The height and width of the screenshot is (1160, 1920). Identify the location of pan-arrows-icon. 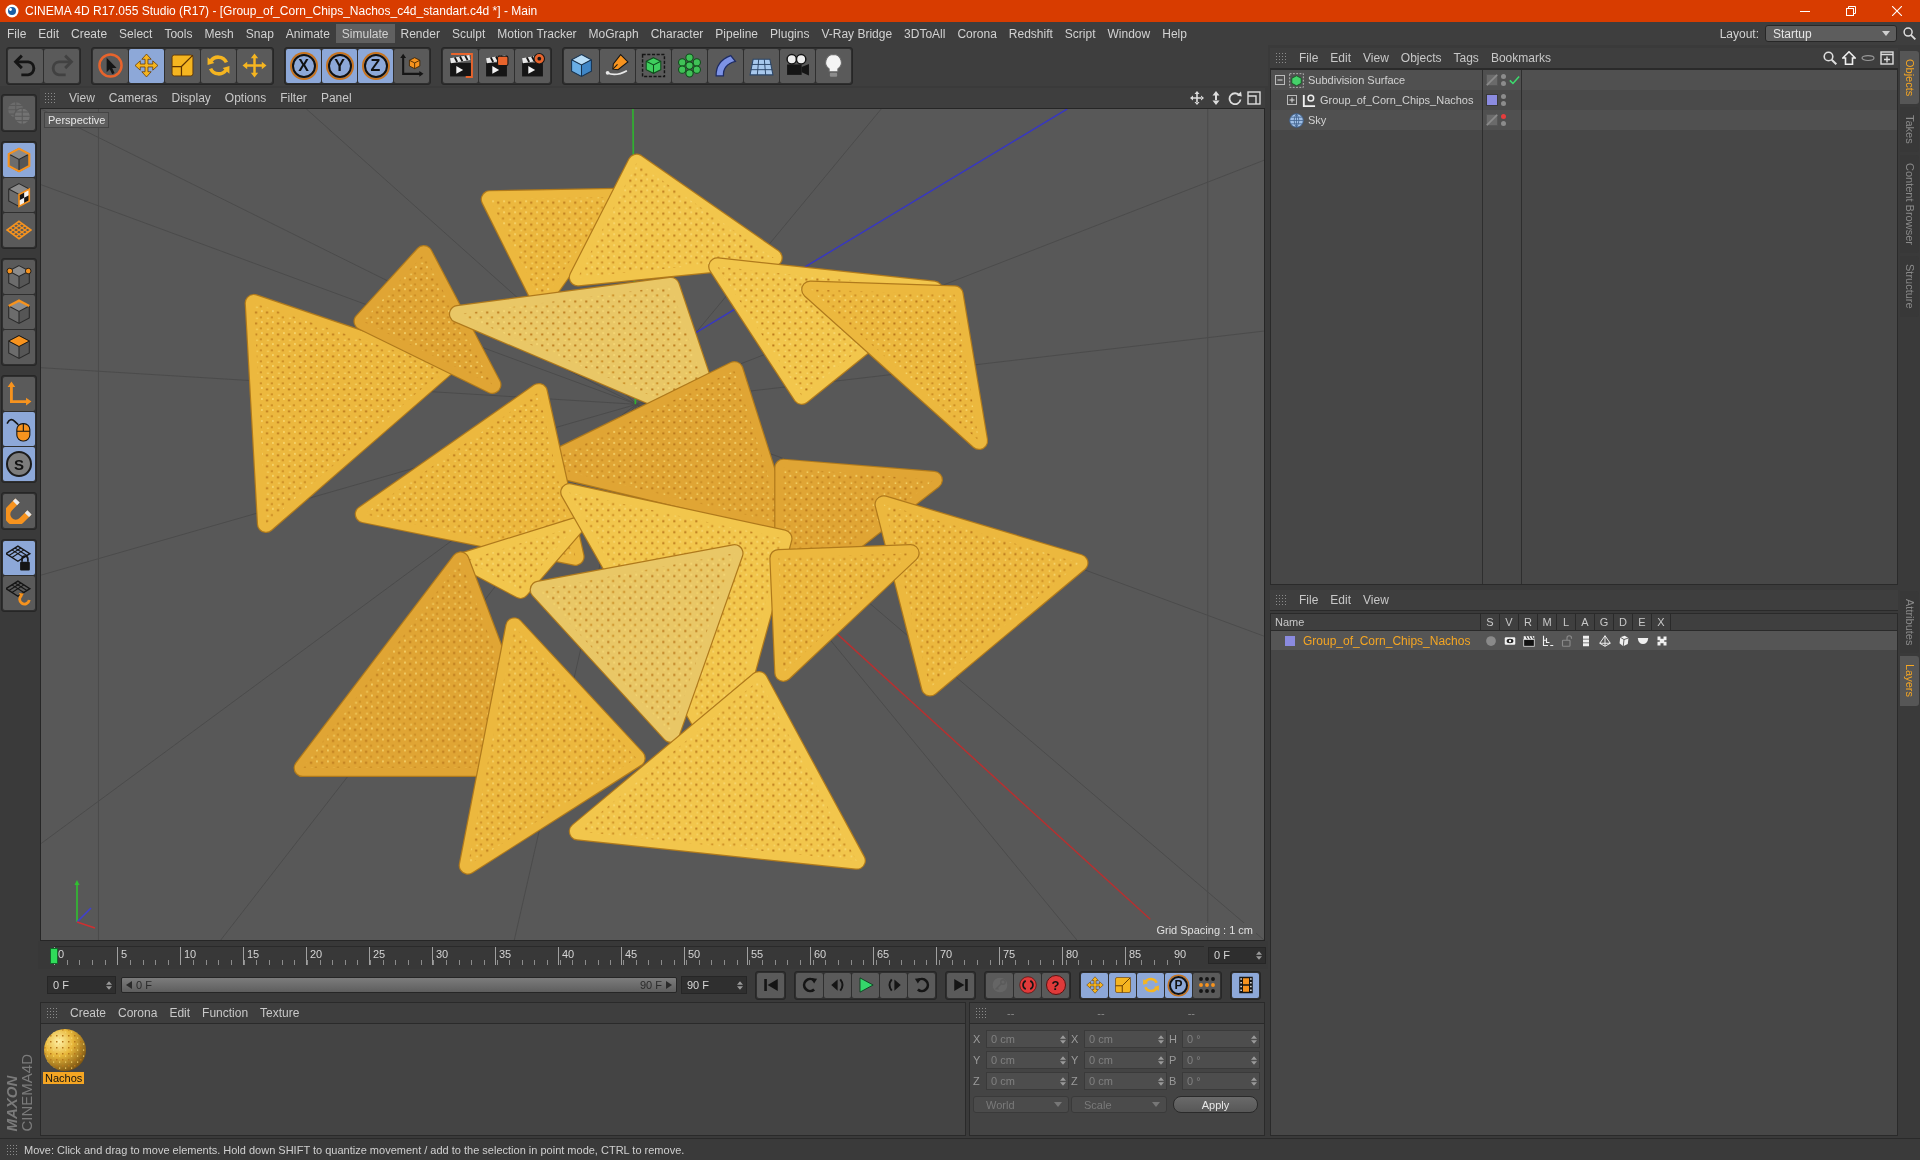
(1197, 98).